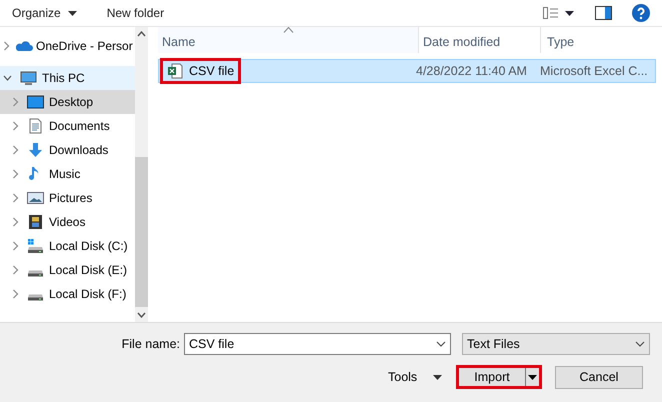  I want to click on column-header: Name, so click(288, 40).